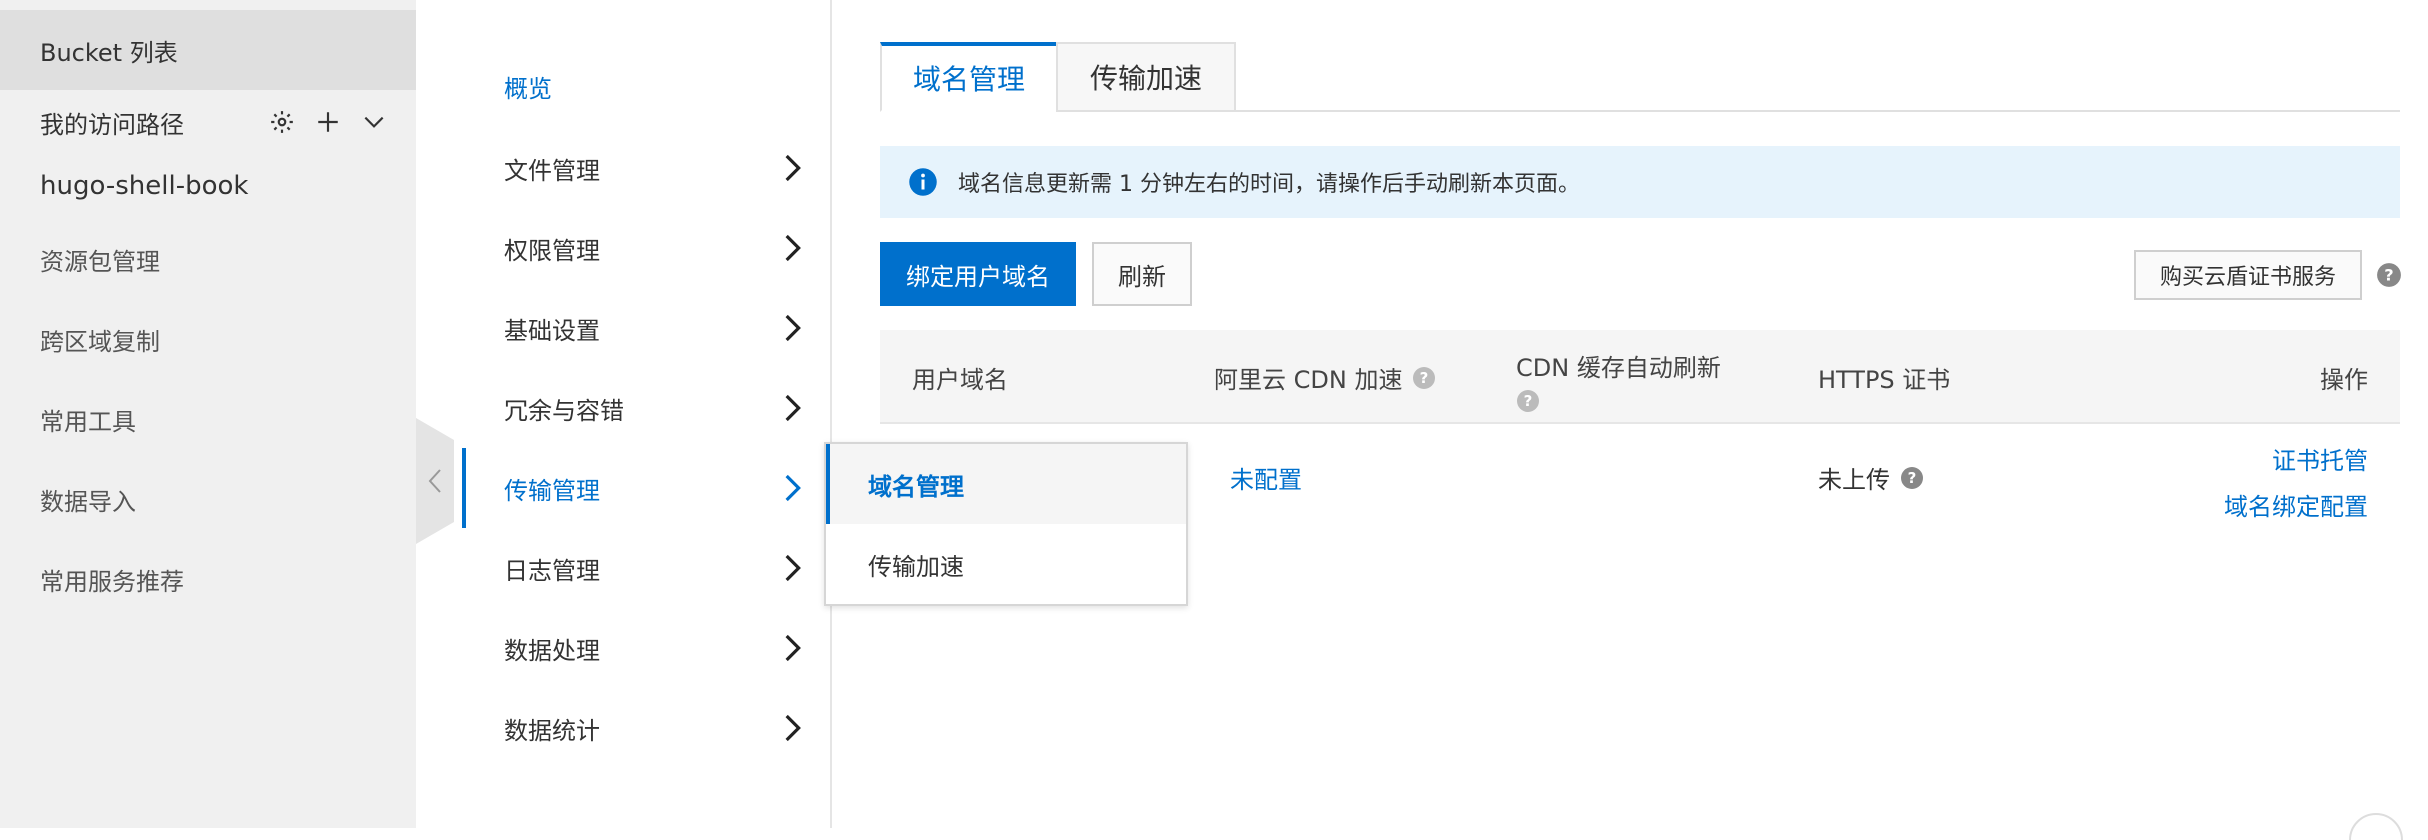 This screenshot has height=840, width=2428. What do you see at coordinates (552, 570) in the screenshot?
I see `subnav-item-label: 日志管理` at bounding box center [552, 570].